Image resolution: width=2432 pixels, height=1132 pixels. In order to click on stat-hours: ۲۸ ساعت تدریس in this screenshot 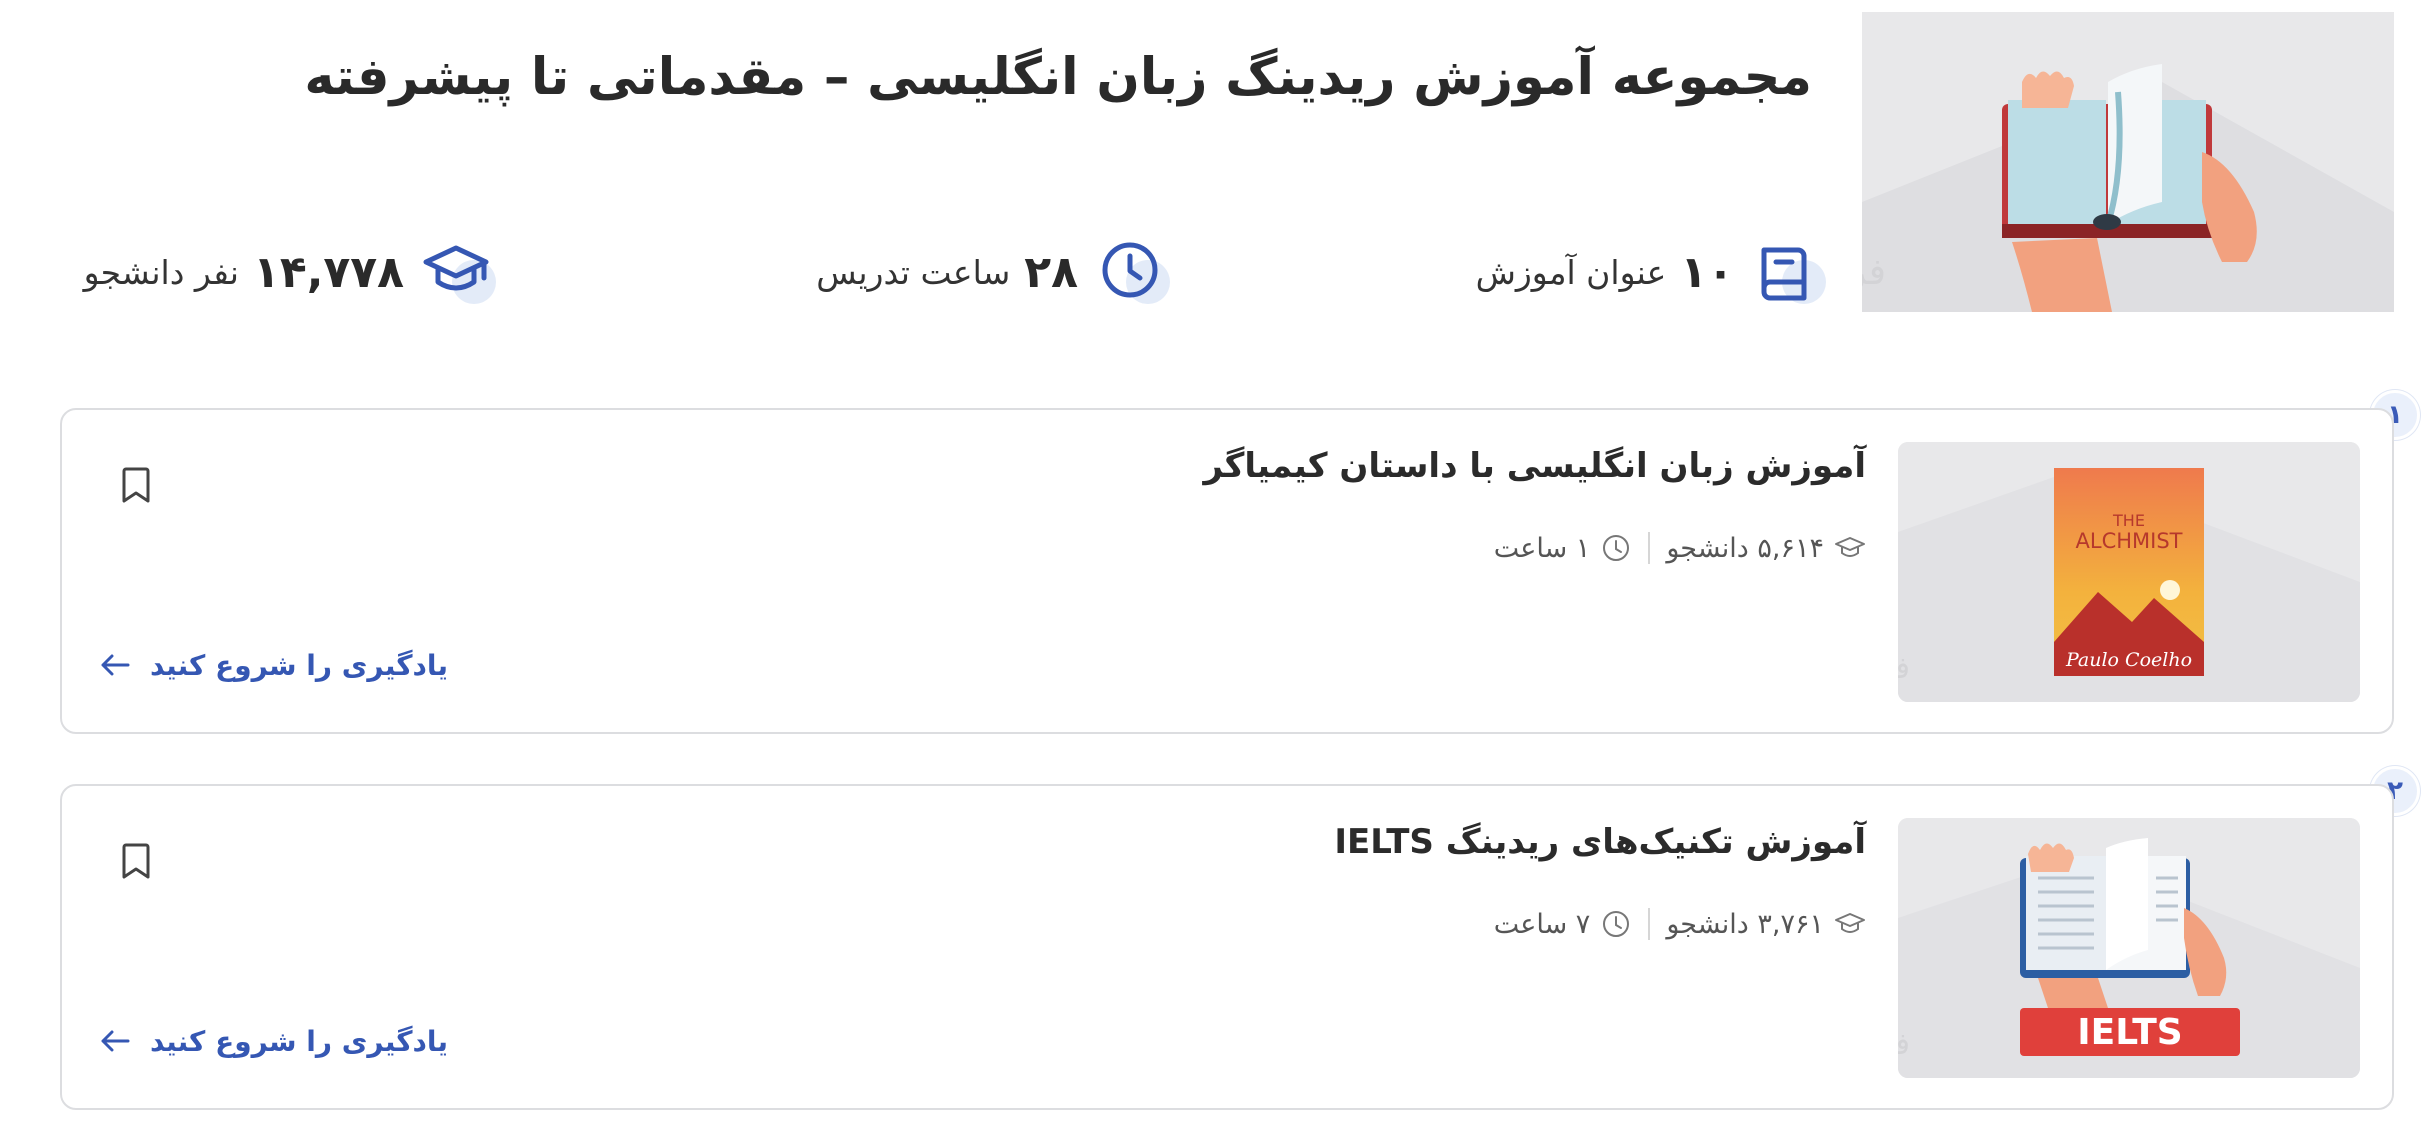, I will do `click(996, 272)`.